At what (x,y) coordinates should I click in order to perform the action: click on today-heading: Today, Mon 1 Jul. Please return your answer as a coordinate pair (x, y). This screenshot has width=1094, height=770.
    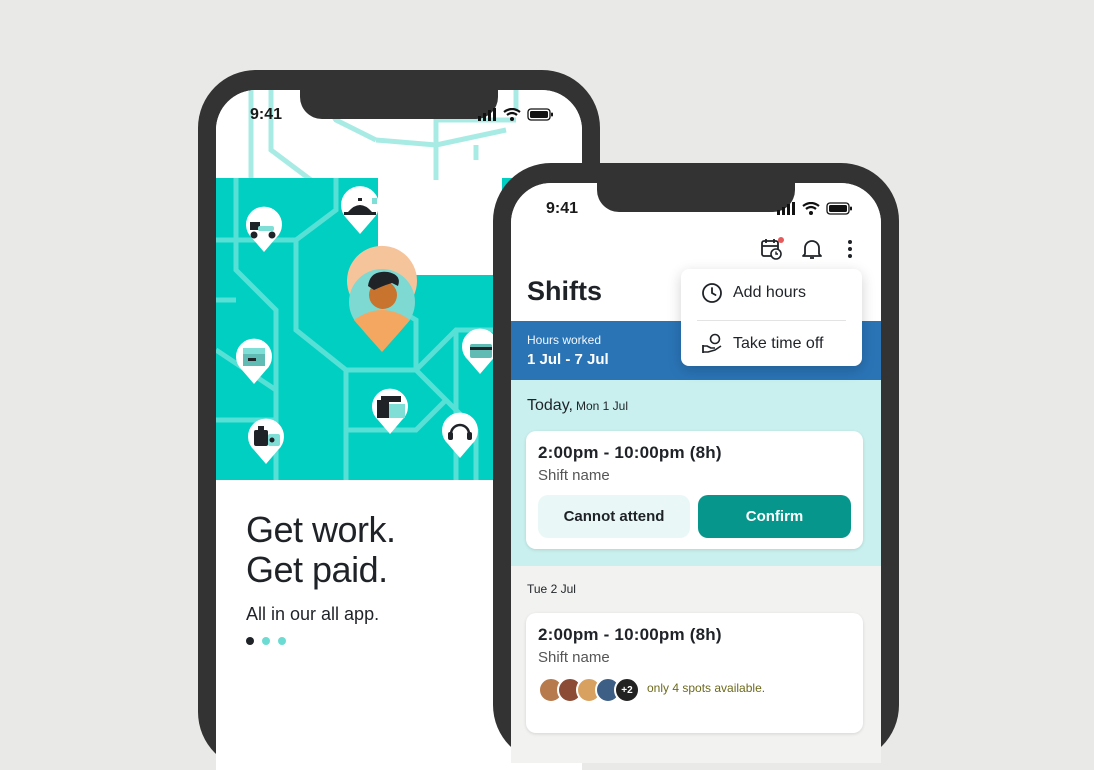
    Looking at the image, I should click on (577, 406).